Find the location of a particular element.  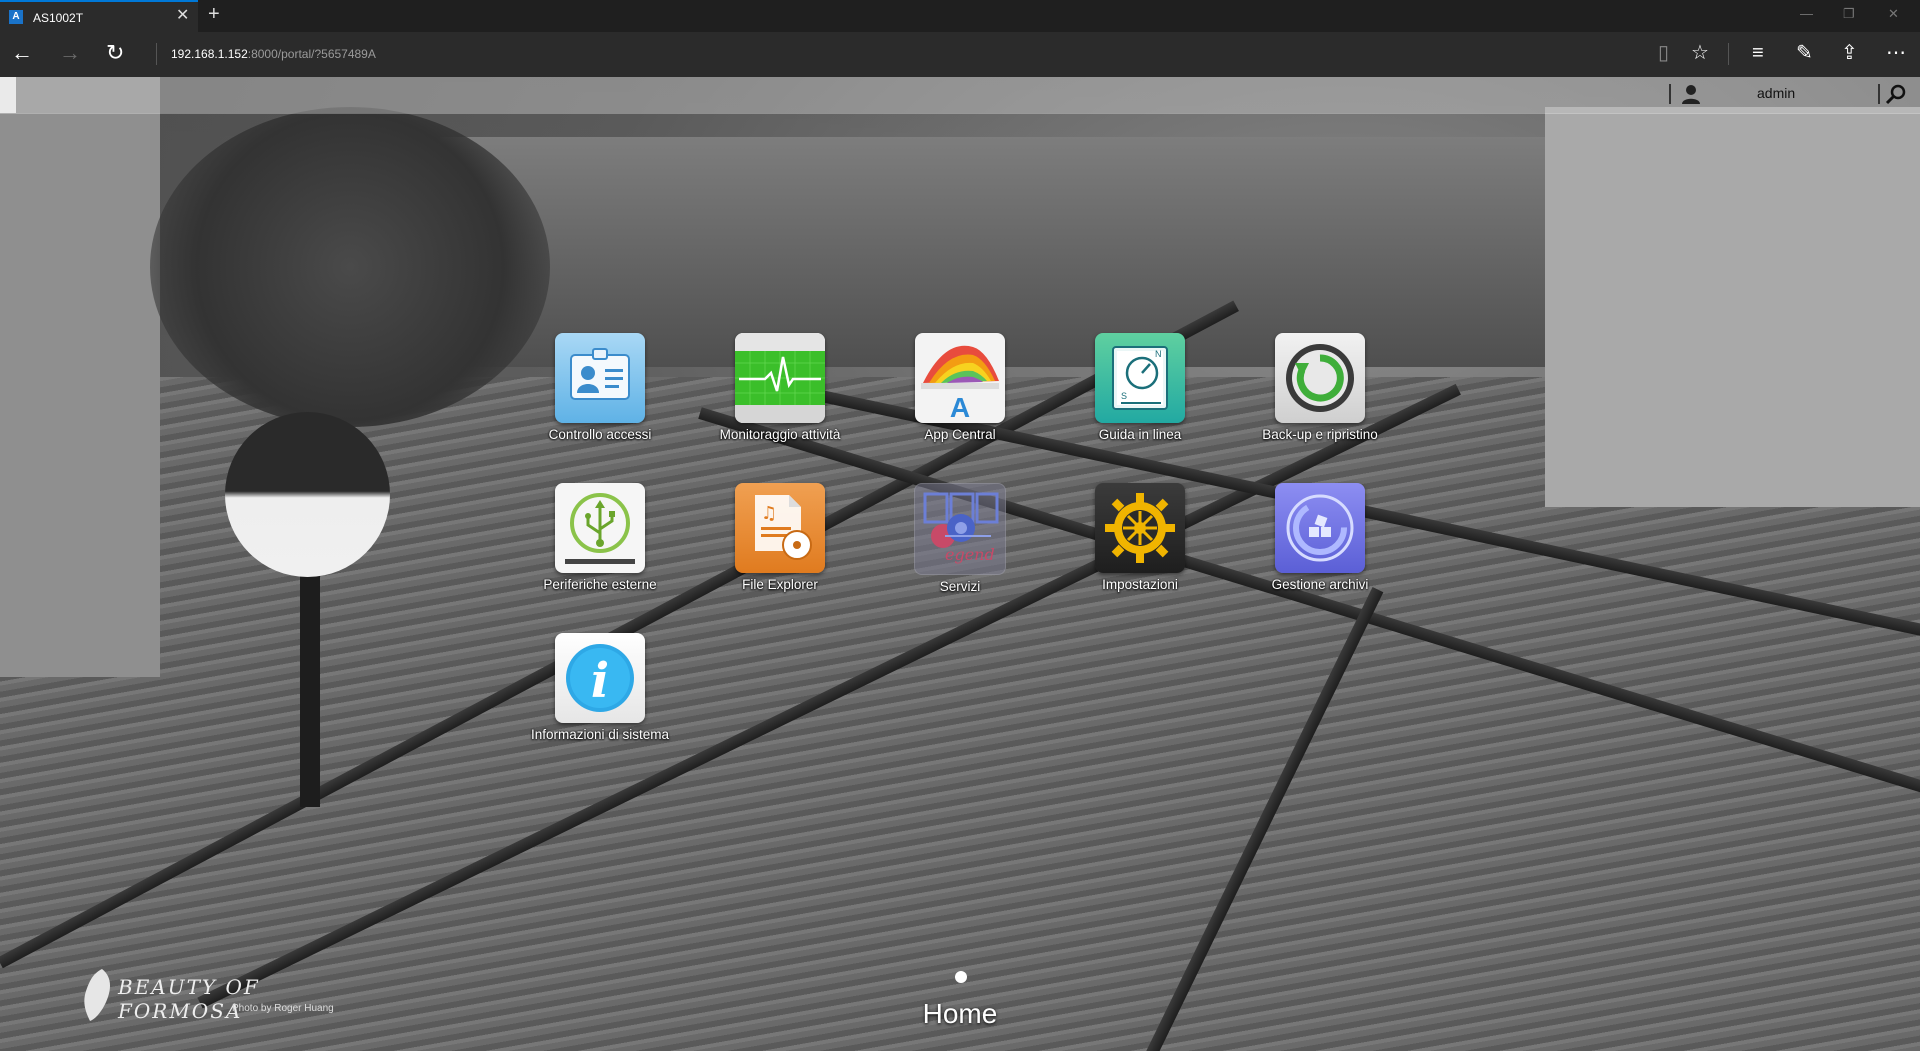

app-app-central: A App Central is located at coordinates (960, 388).